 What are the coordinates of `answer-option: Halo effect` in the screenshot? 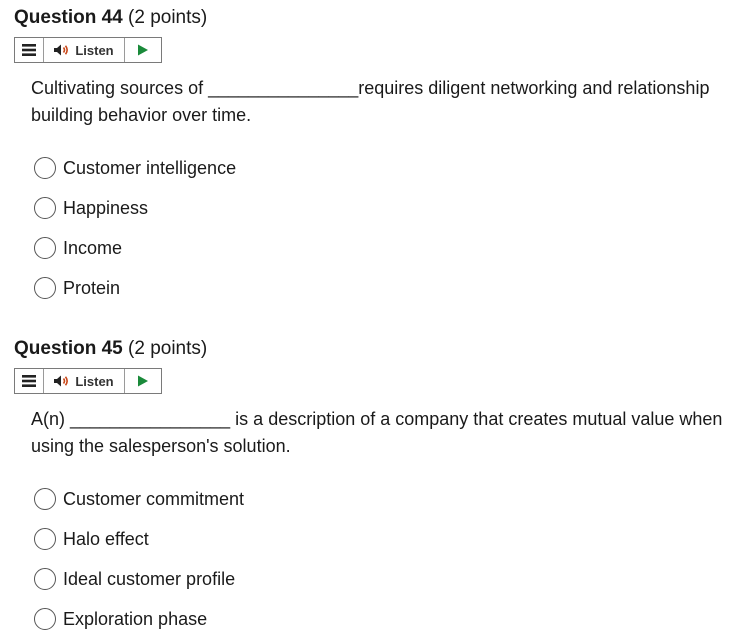 It's located at (91, 539).